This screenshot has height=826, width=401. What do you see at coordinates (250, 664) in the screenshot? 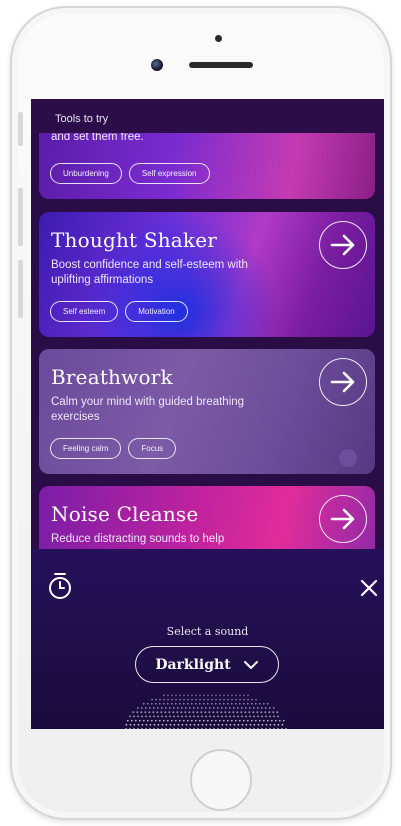
I see `chevron-down-icon` at bounding box center [250, 664].